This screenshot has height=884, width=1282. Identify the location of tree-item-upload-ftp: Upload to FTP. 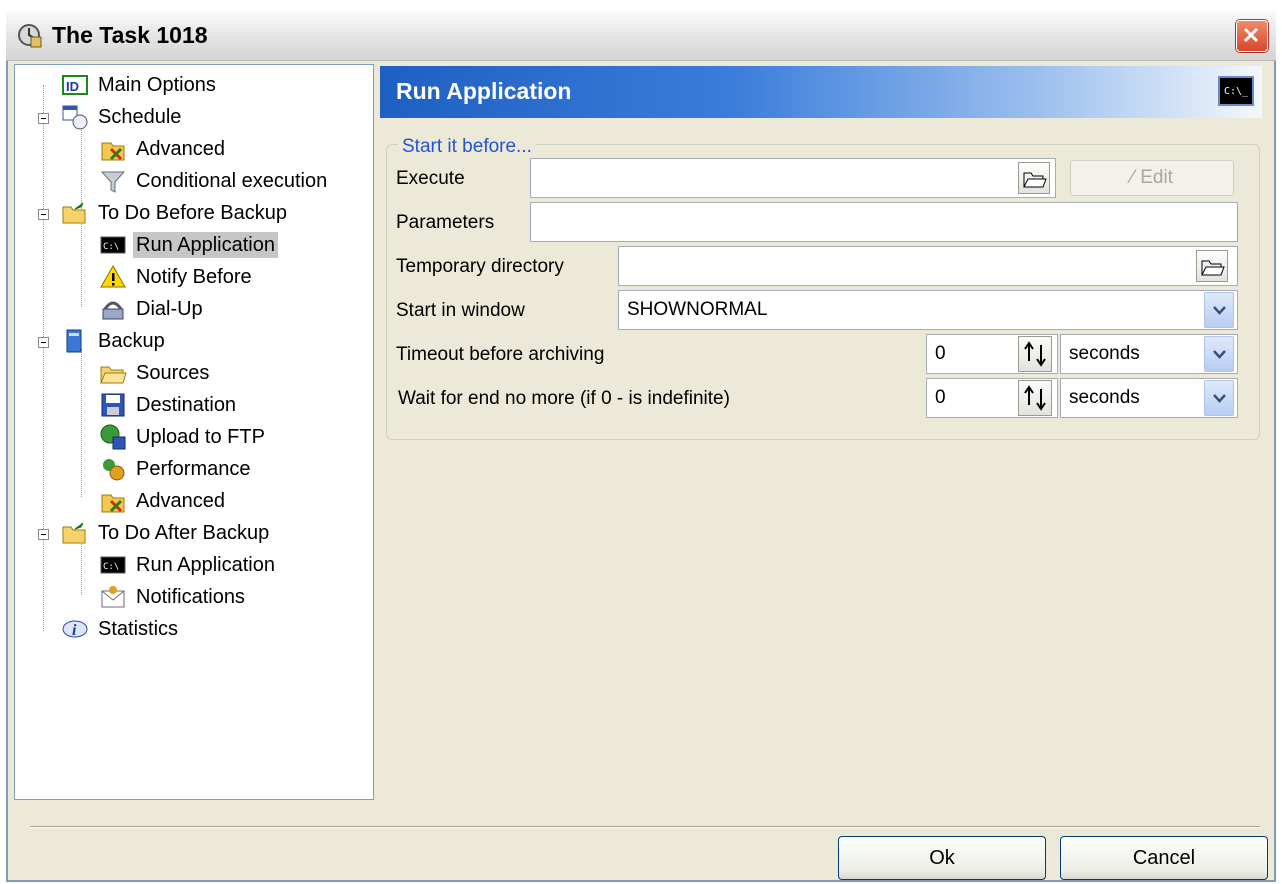
(183, 437).